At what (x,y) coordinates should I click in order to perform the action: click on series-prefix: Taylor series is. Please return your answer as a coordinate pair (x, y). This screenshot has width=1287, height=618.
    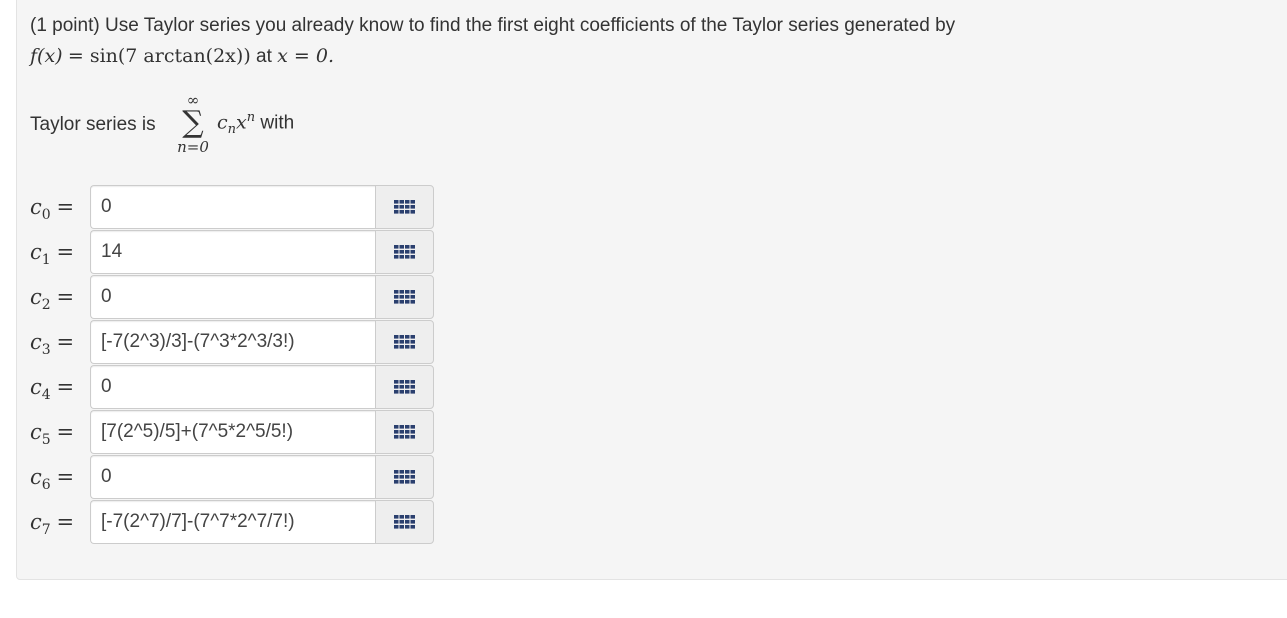
    Looking at the image, I should click on (93, 124).